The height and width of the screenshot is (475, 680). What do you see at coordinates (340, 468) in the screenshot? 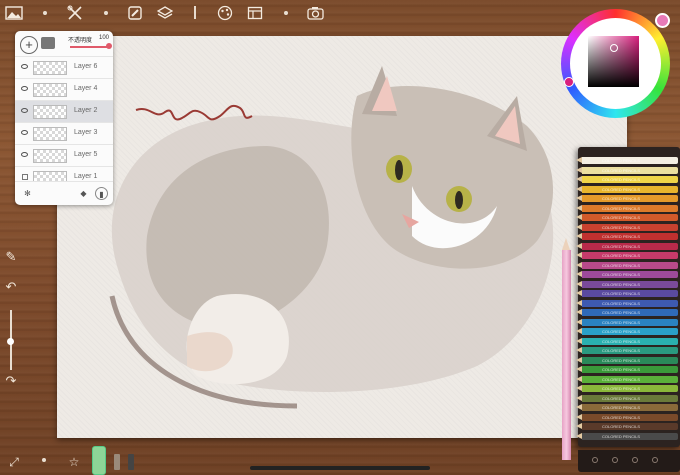
I see `home-indicator` at bounding box center [340, 468].